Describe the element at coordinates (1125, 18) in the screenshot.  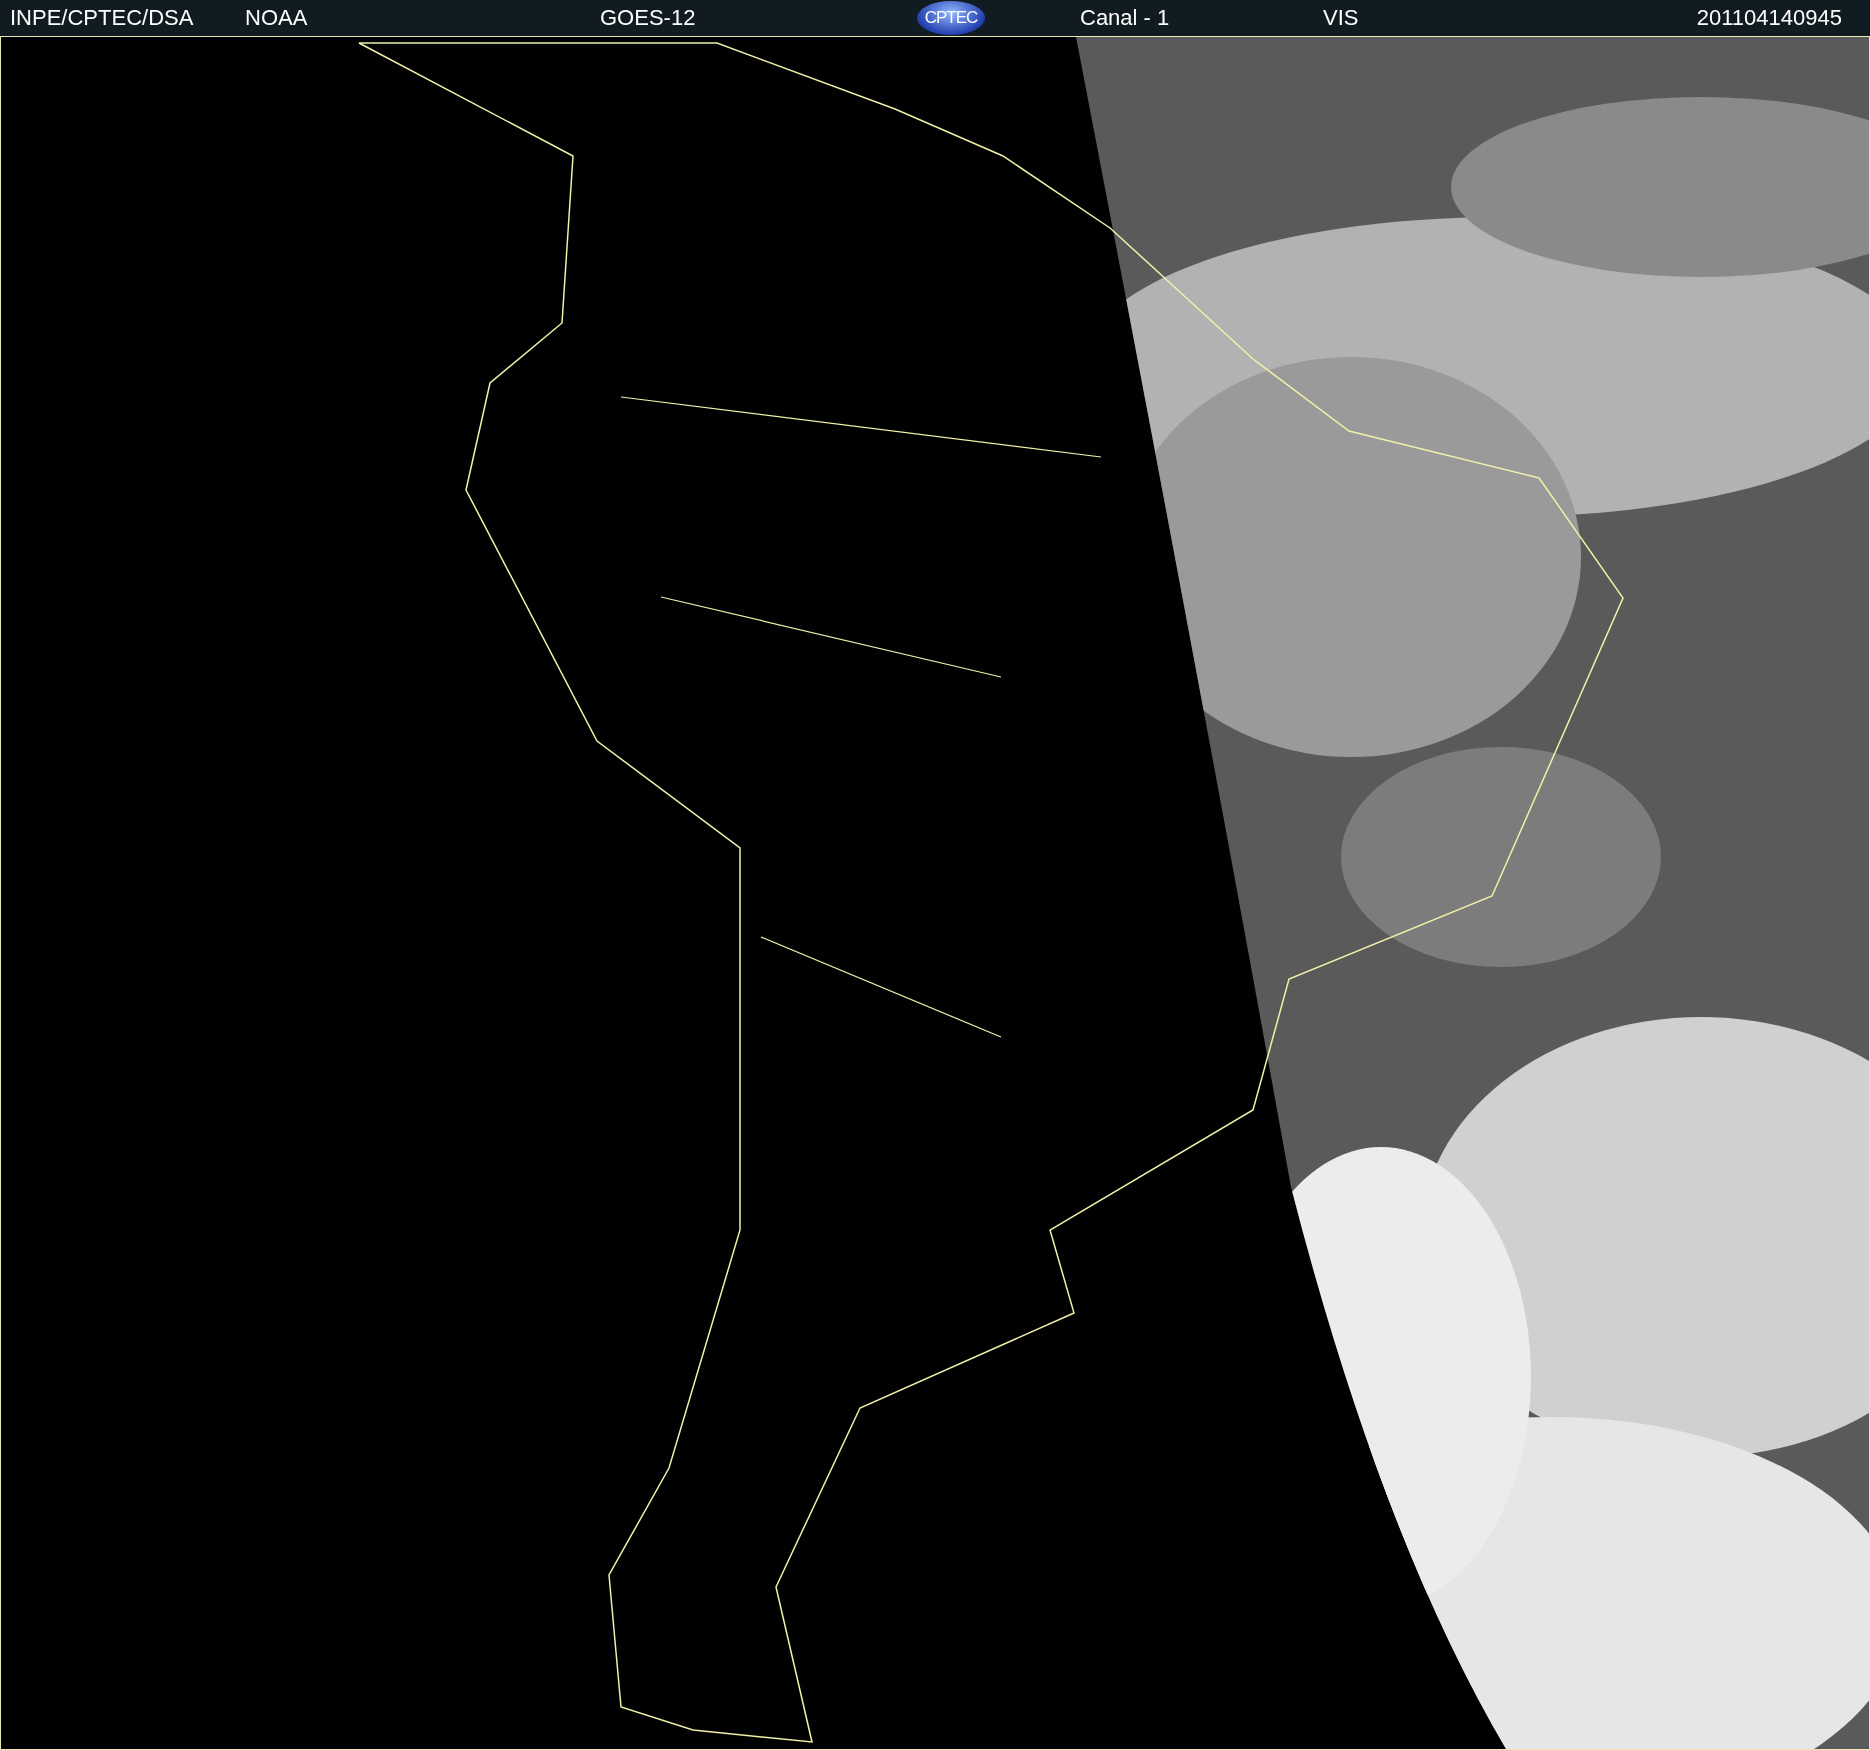
I see `channel-label: Canal - 1` at that location.